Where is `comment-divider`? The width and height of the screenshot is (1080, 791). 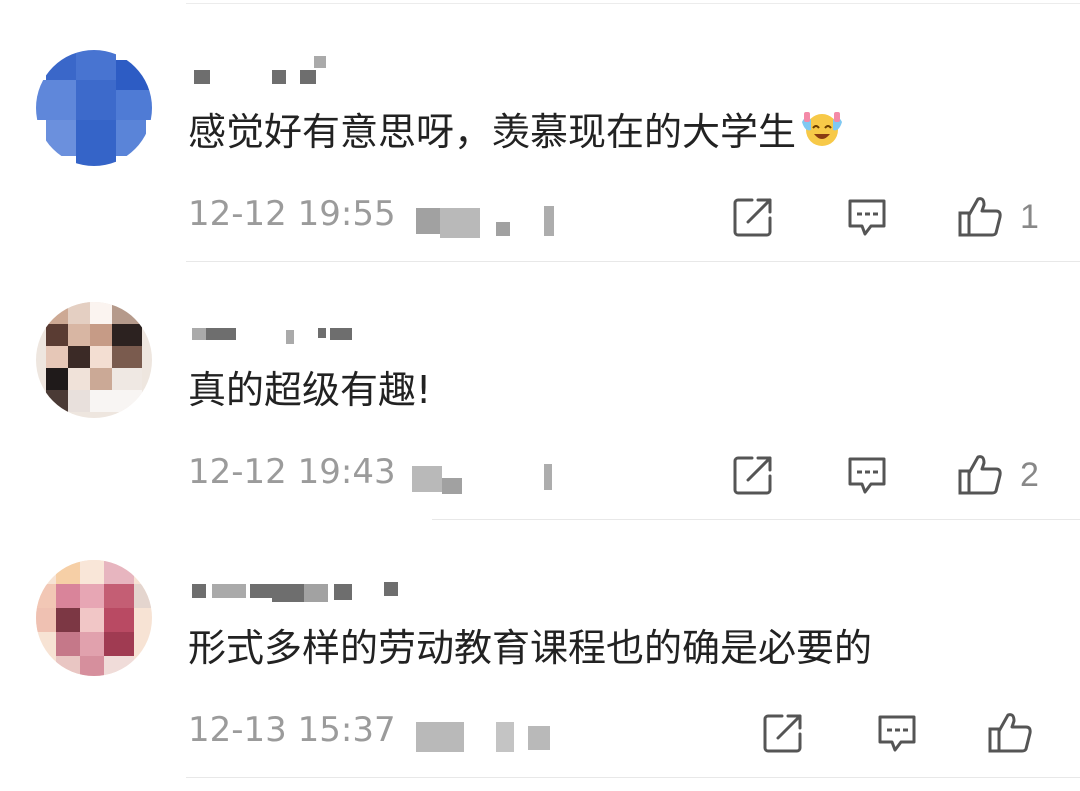
comment-divider is located at coordinates (633, 777).